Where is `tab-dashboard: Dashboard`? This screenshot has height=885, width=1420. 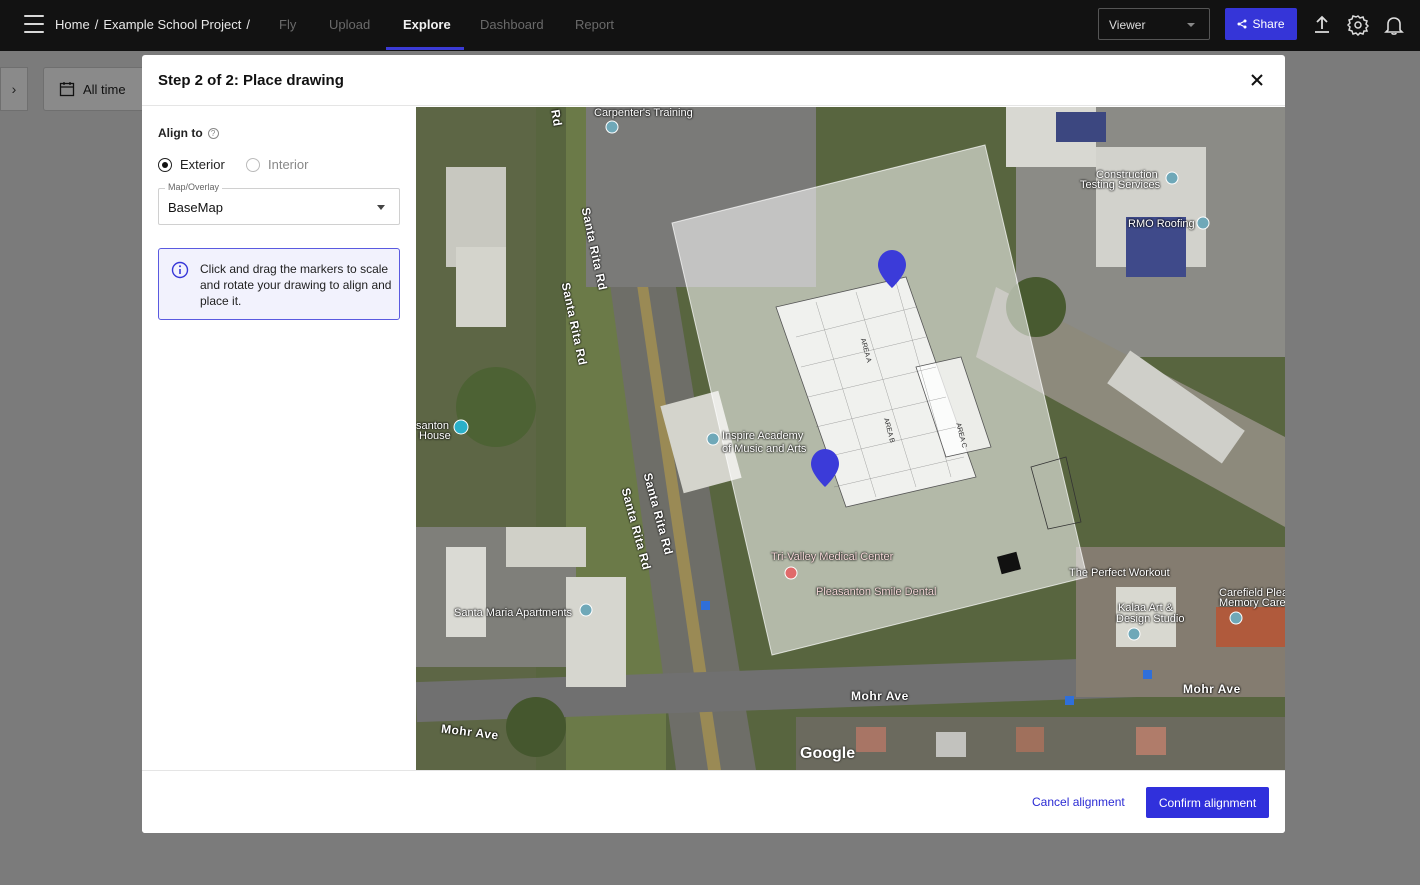
tab-dashboard: Dashboard is located at coordinates (512, 24).